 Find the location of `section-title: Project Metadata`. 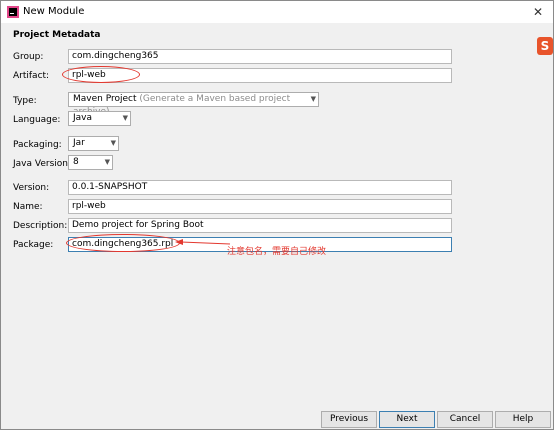

section-title: Project Metadata is located at coordinates (57, 35).